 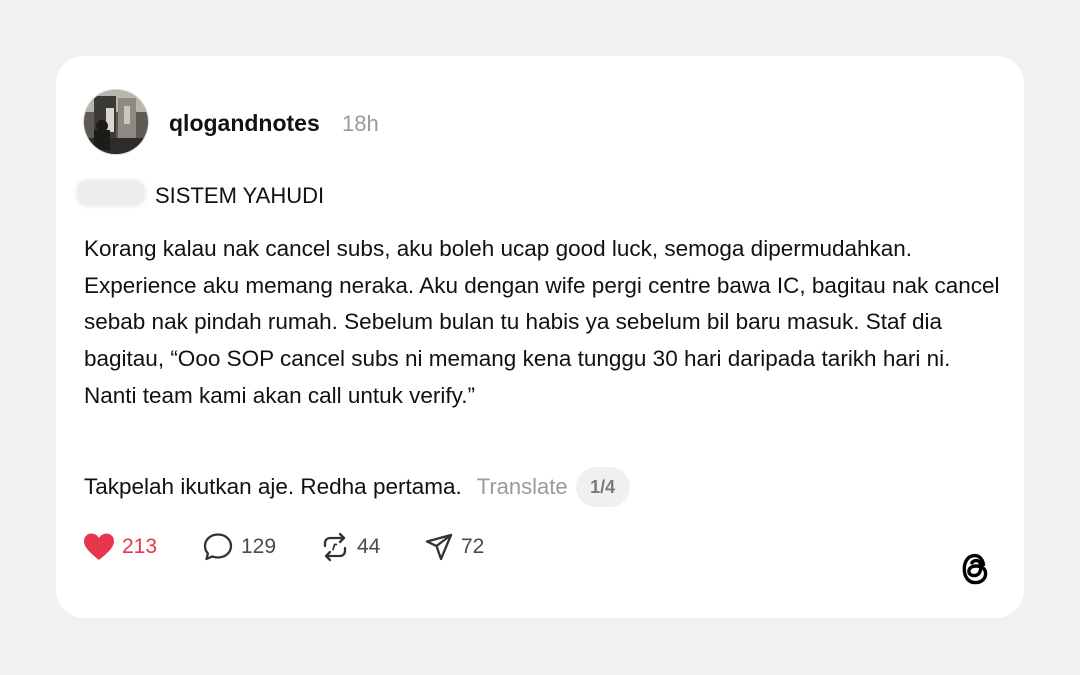 What do you see at coordinates (239, 547) in the screenshot?
I see `comment-button: 129` at bounding box center [239, 547].